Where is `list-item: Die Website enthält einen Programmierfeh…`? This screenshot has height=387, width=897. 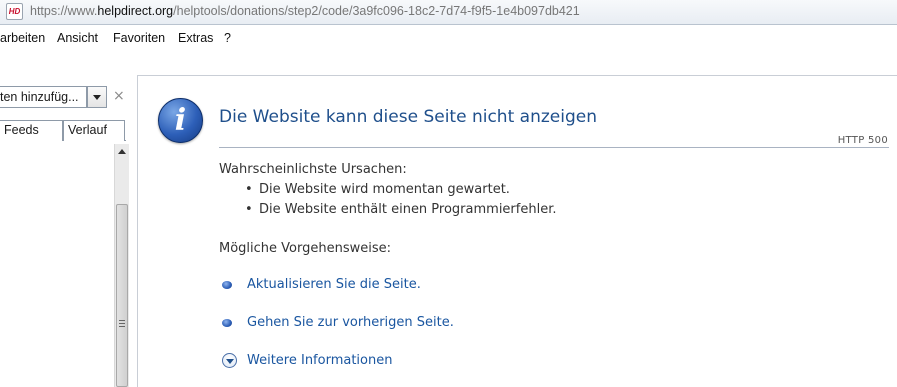
list-item: Die Website enthält einen Programmierfeh… is located at coordinates (400, 211).